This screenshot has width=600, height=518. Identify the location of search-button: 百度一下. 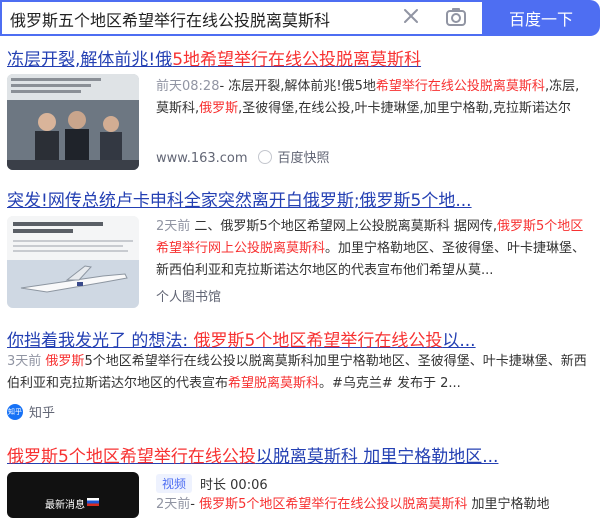
(541, 18).